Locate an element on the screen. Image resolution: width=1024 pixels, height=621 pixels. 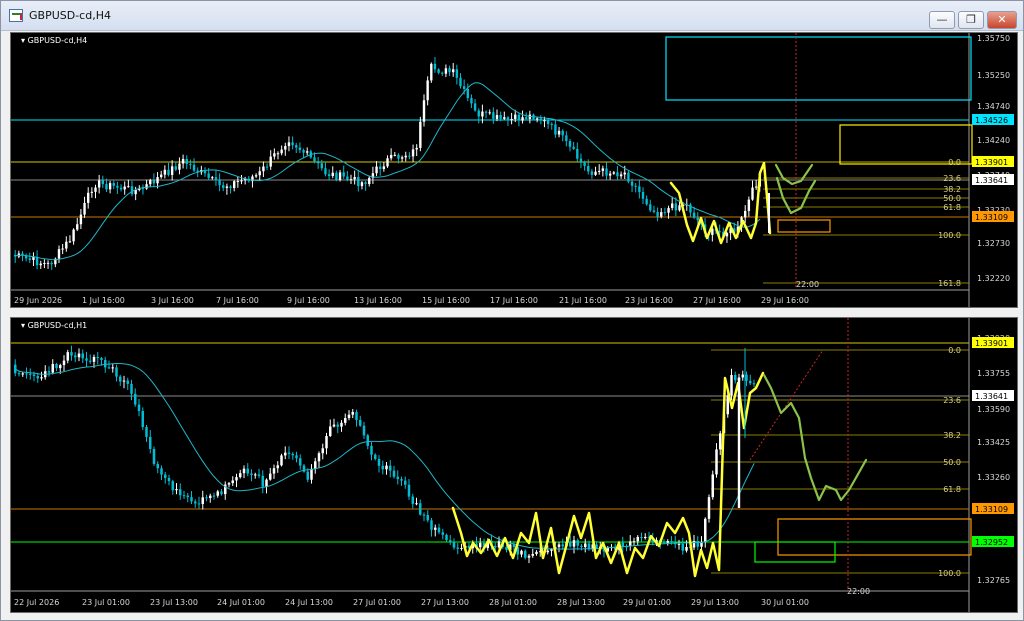
h1-vline-time-label: 22:00 is located at coordinates (858, 591).